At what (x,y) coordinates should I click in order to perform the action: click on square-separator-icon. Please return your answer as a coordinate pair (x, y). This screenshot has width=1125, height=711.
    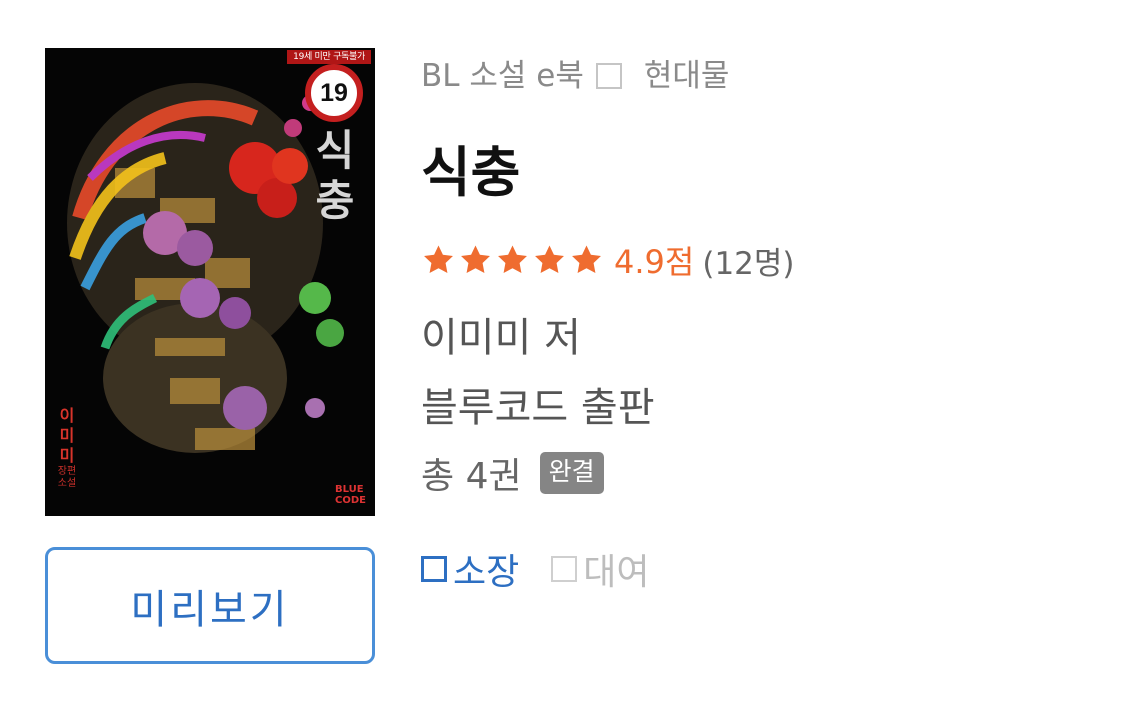
    Looking at the image, I should click on (608, 75).